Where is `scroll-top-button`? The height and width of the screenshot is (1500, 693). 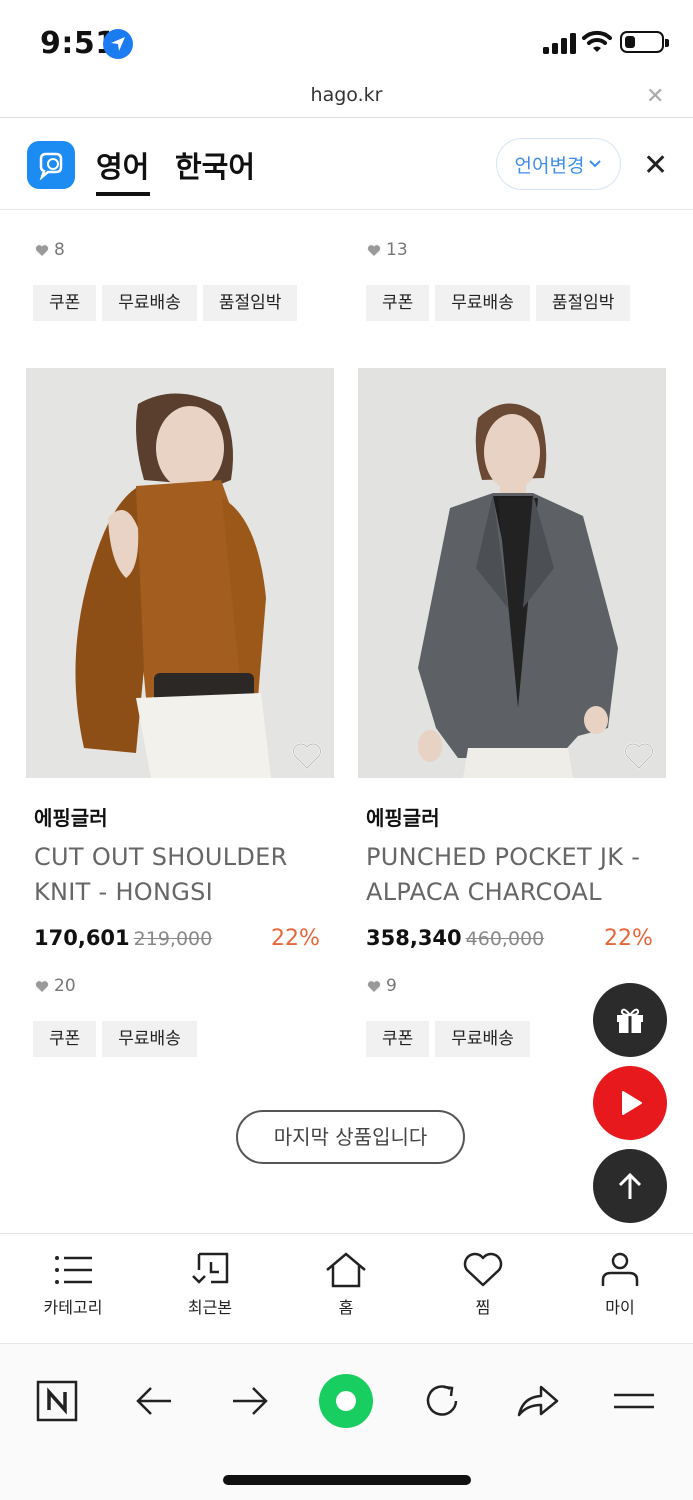 scroll-top-button is located at coordinates (630, 1186).